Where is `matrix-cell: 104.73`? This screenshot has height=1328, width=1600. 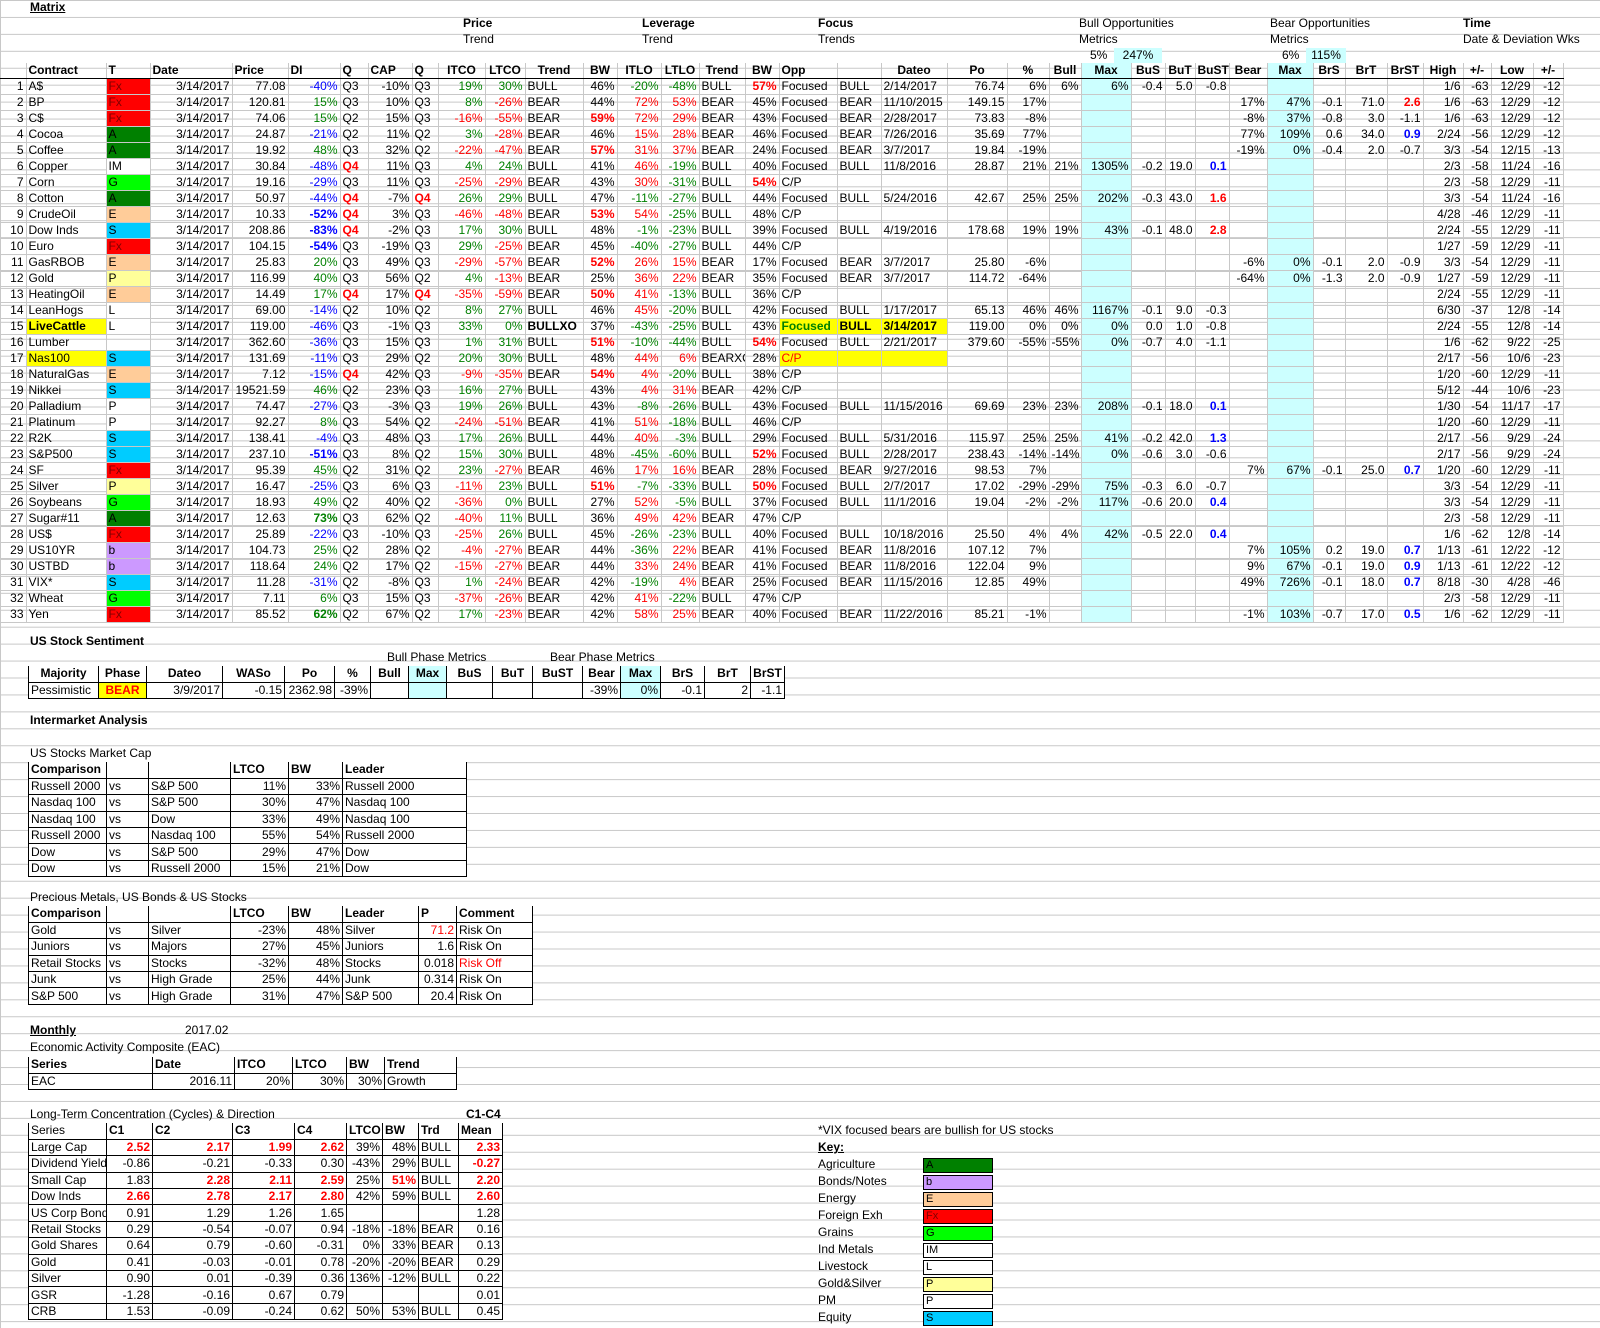
matrix-cell: 104.73 is located at coordinates (260, 551).